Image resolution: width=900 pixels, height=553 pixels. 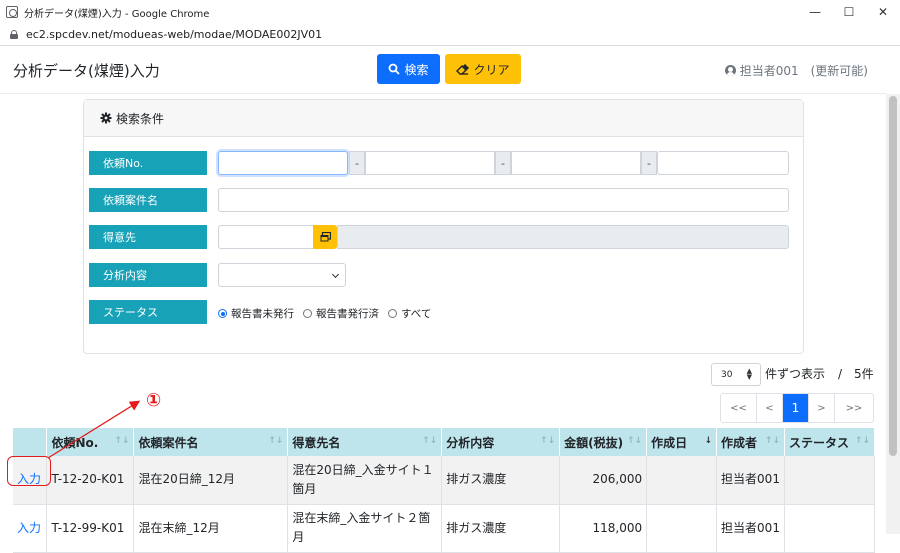 What do you see at coordinates (603, 528) in the screenshot?
I see `cell-amount: 118,000` at bounding box center [603, 528].